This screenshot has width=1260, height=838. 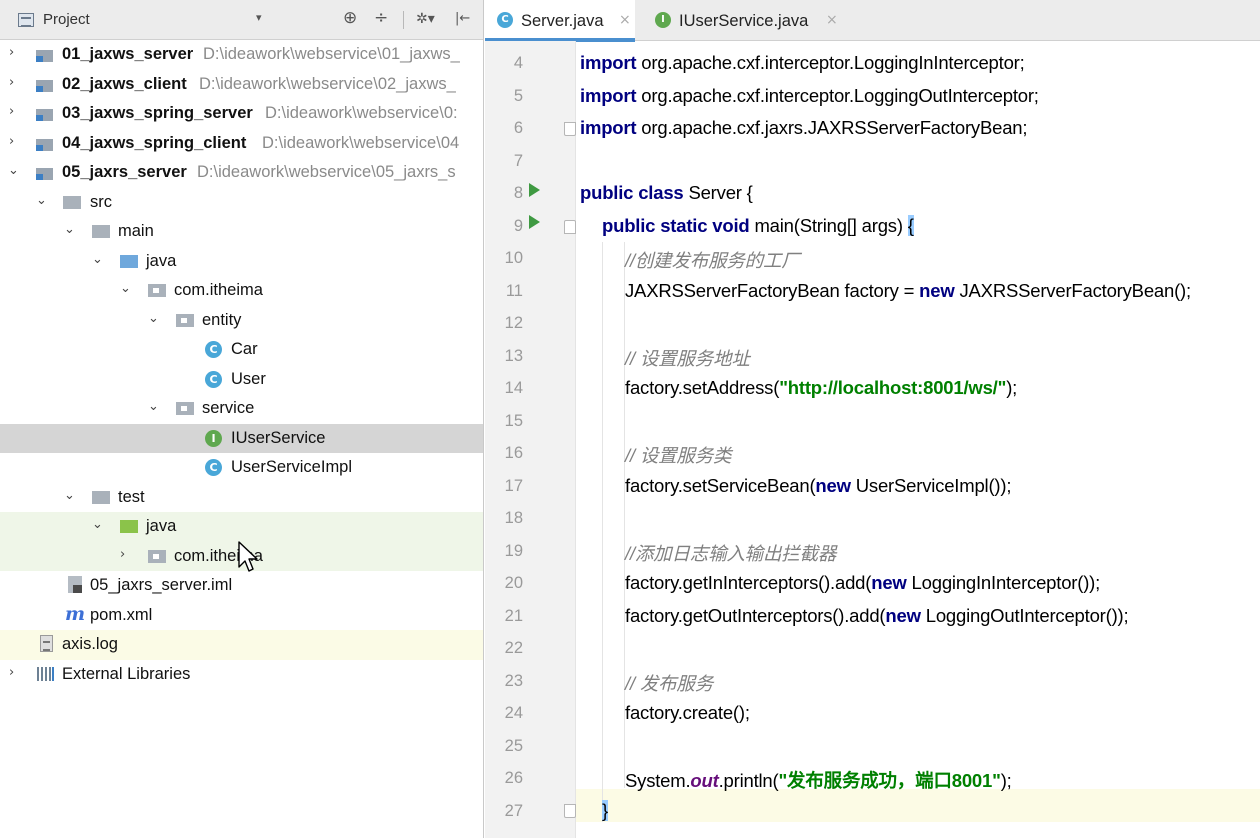 What do you see at coordinates (534, 190) in the screenshot?
I see `run-class-icon` at bounding box center [534, 190].